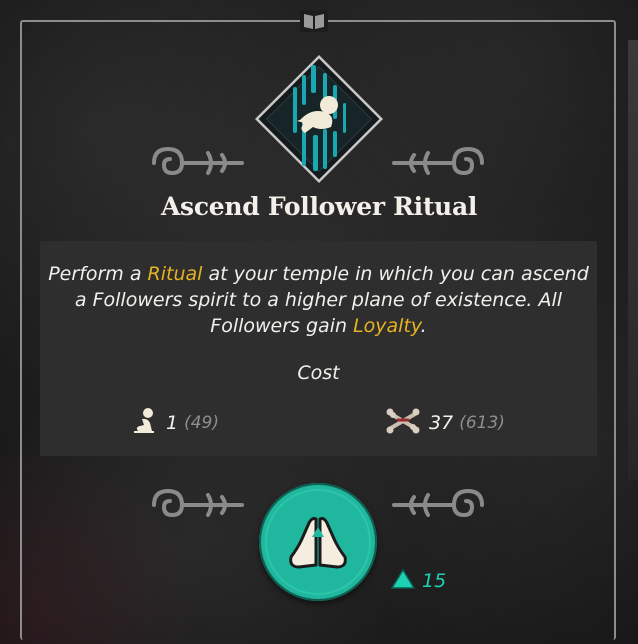 This screenshot has height=644, width=638. Describe the element at coordinates (201, 423) in the screenshot. I see `cost-followers-total: (49)` at that location.